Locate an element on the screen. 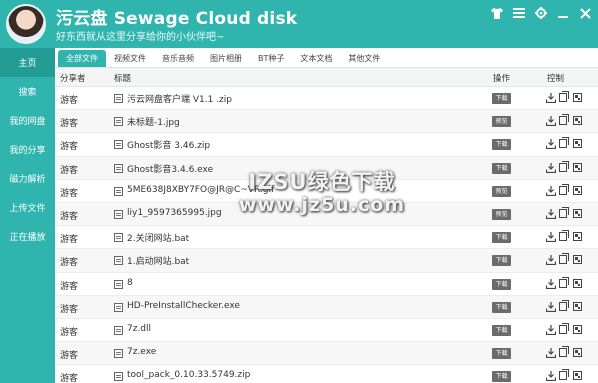 This screenshot has height=383, width=598. sidebar-item-home: 主页 is located at coordinates (27, 62).